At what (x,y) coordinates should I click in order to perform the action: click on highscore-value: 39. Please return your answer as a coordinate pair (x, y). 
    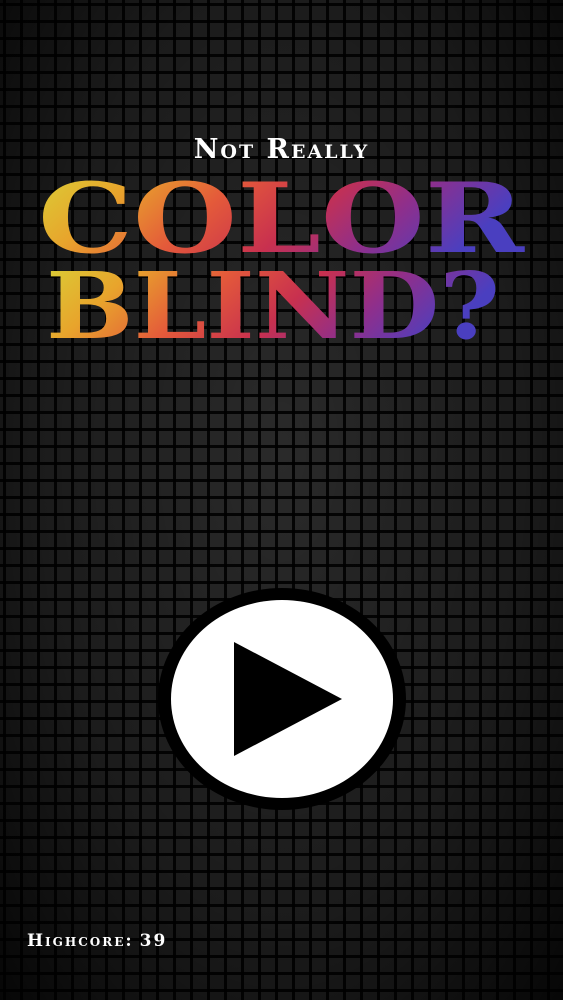
    Looking at the image, I should click on (153, 941).